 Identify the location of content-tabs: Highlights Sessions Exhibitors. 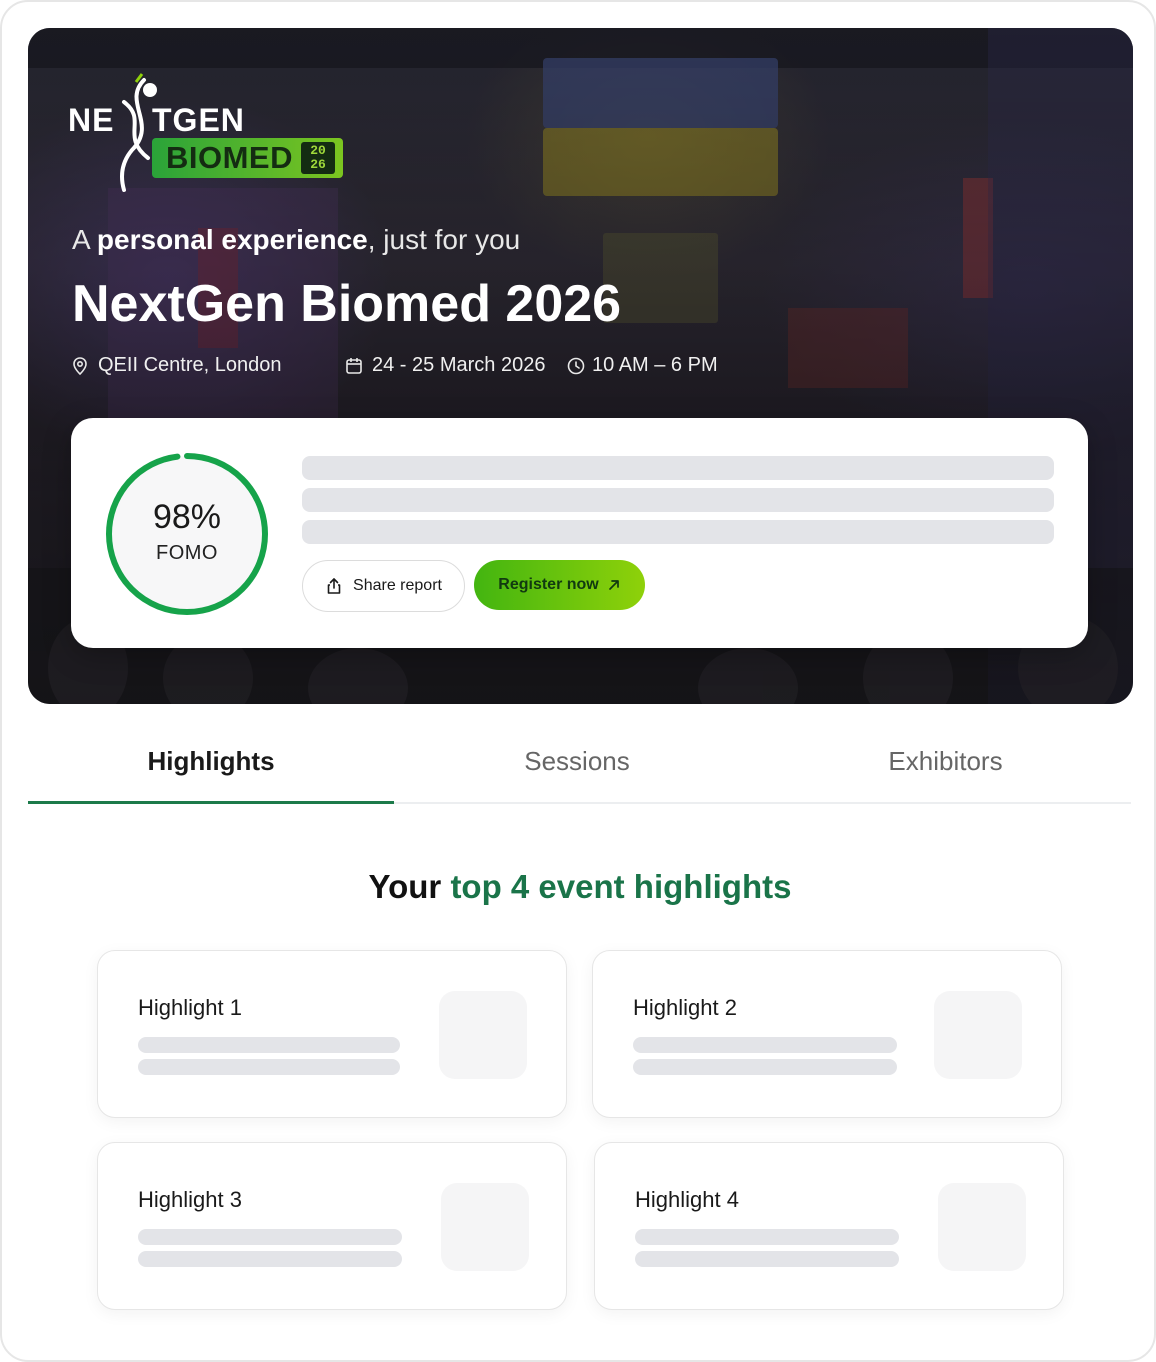
(579, 761).